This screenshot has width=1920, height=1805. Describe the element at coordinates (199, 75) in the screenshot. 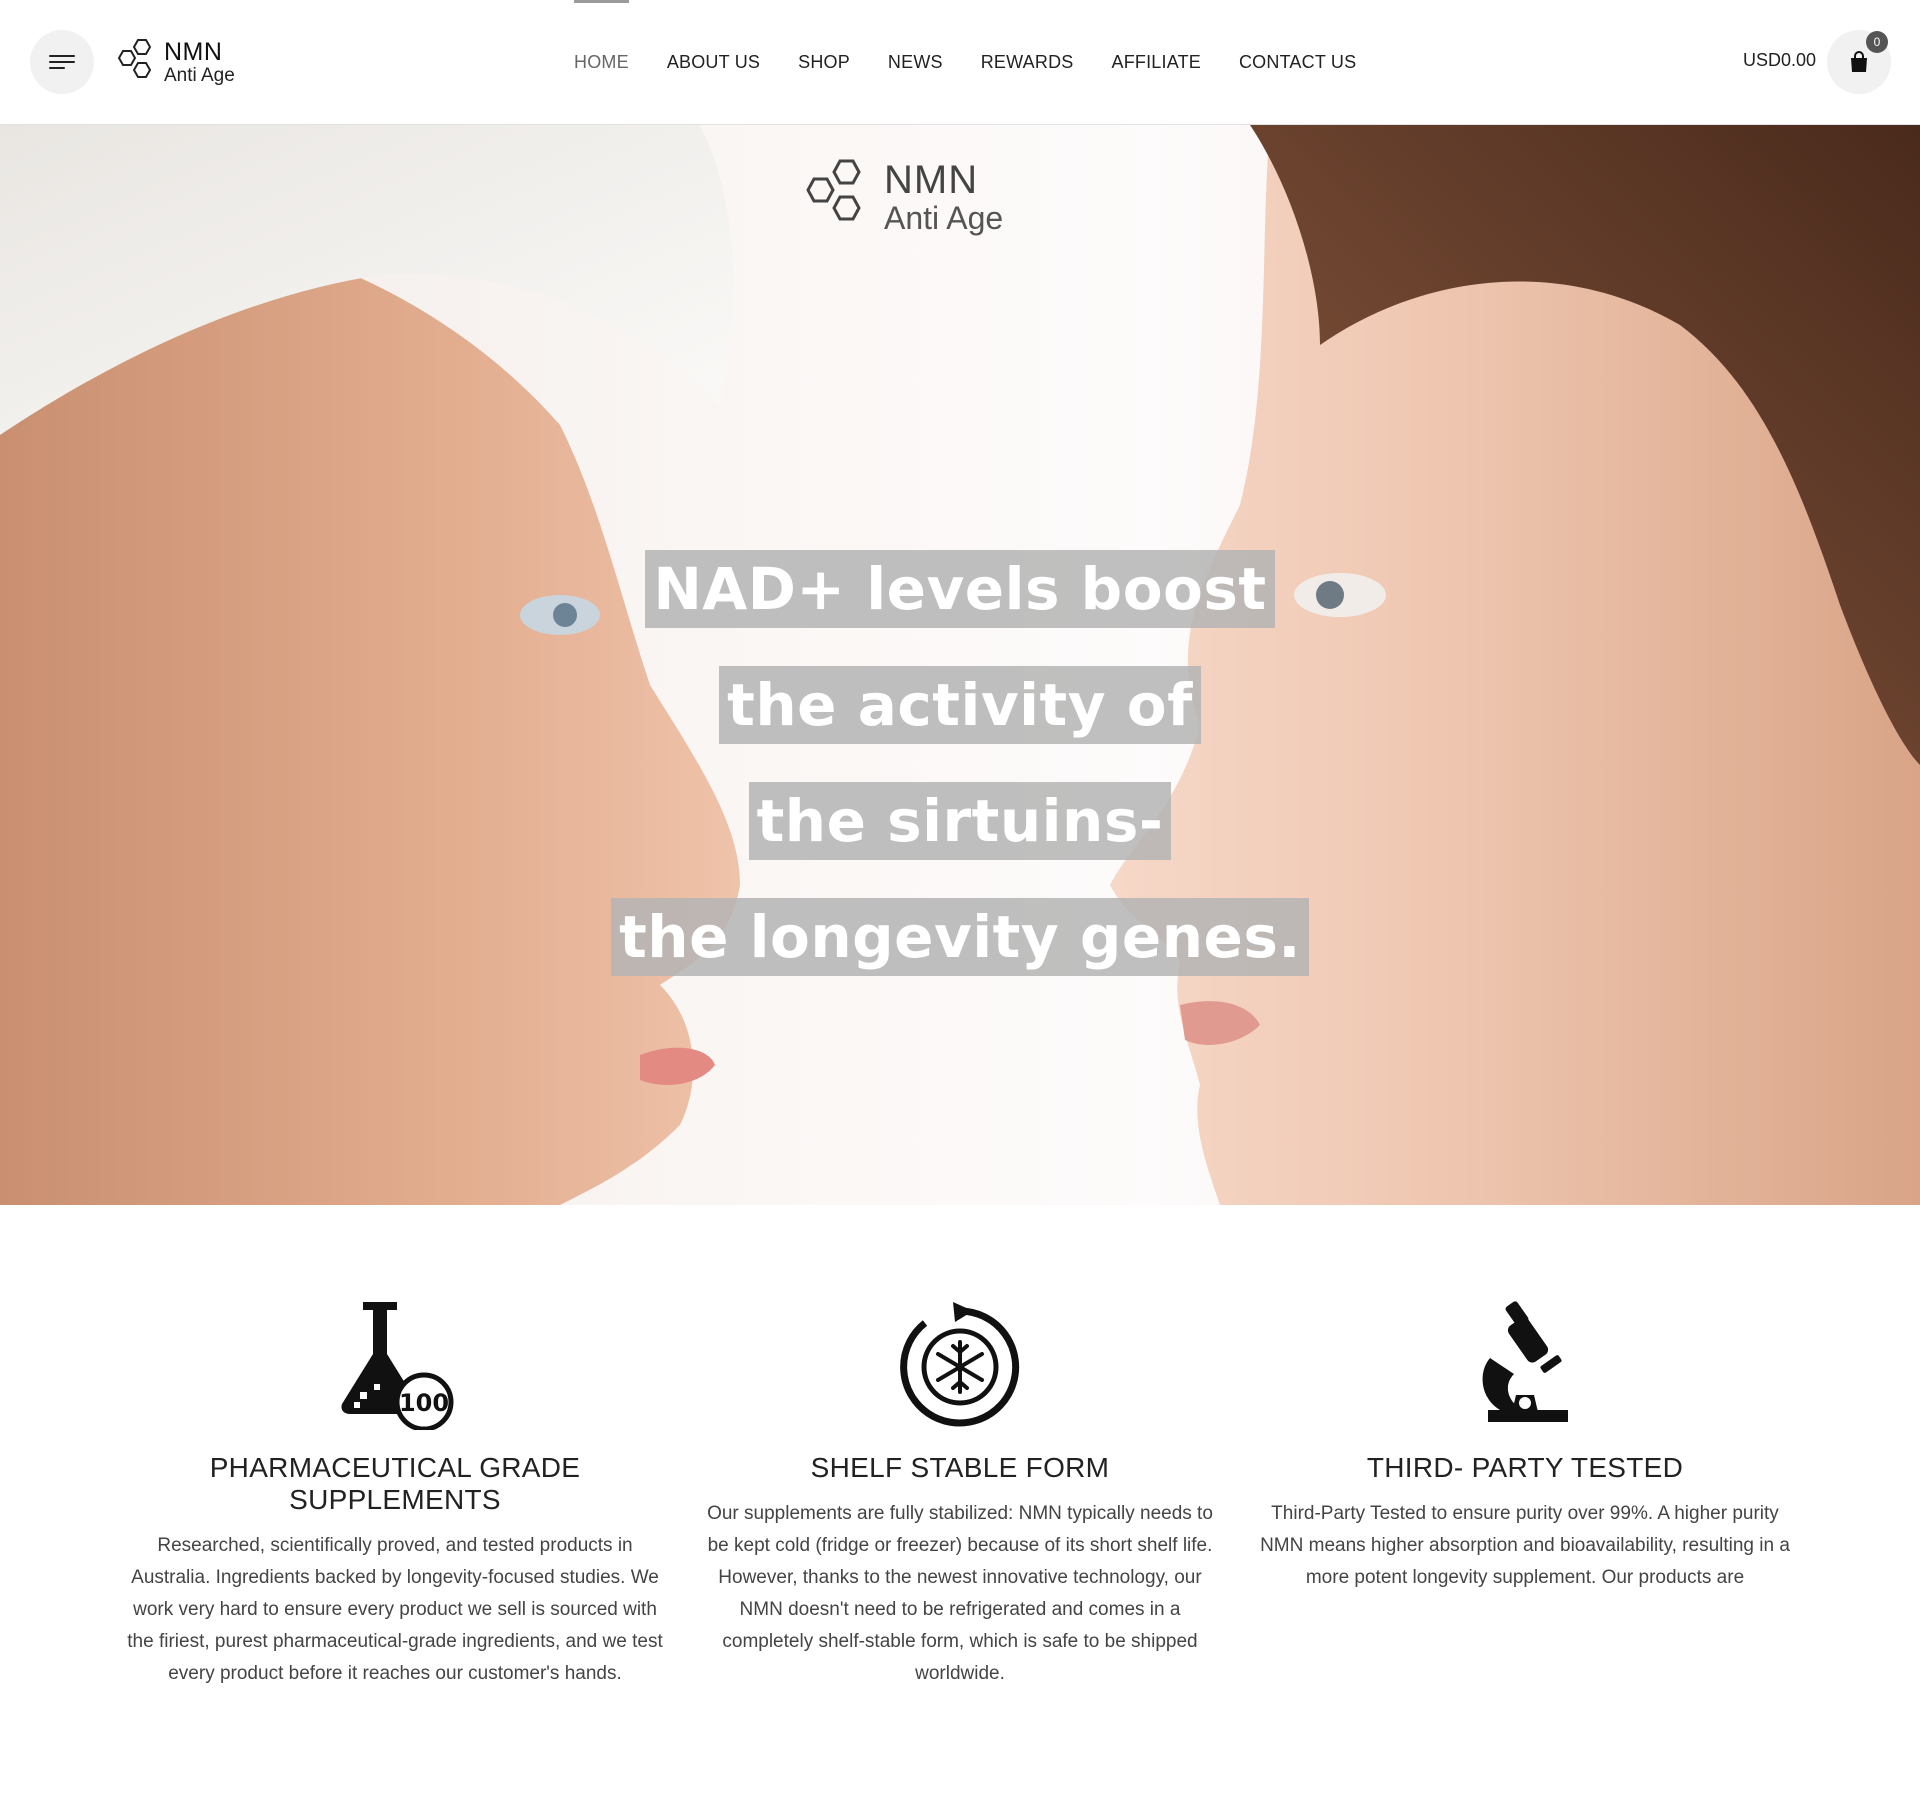

I see `logo-line2: Anti Age` at that location.